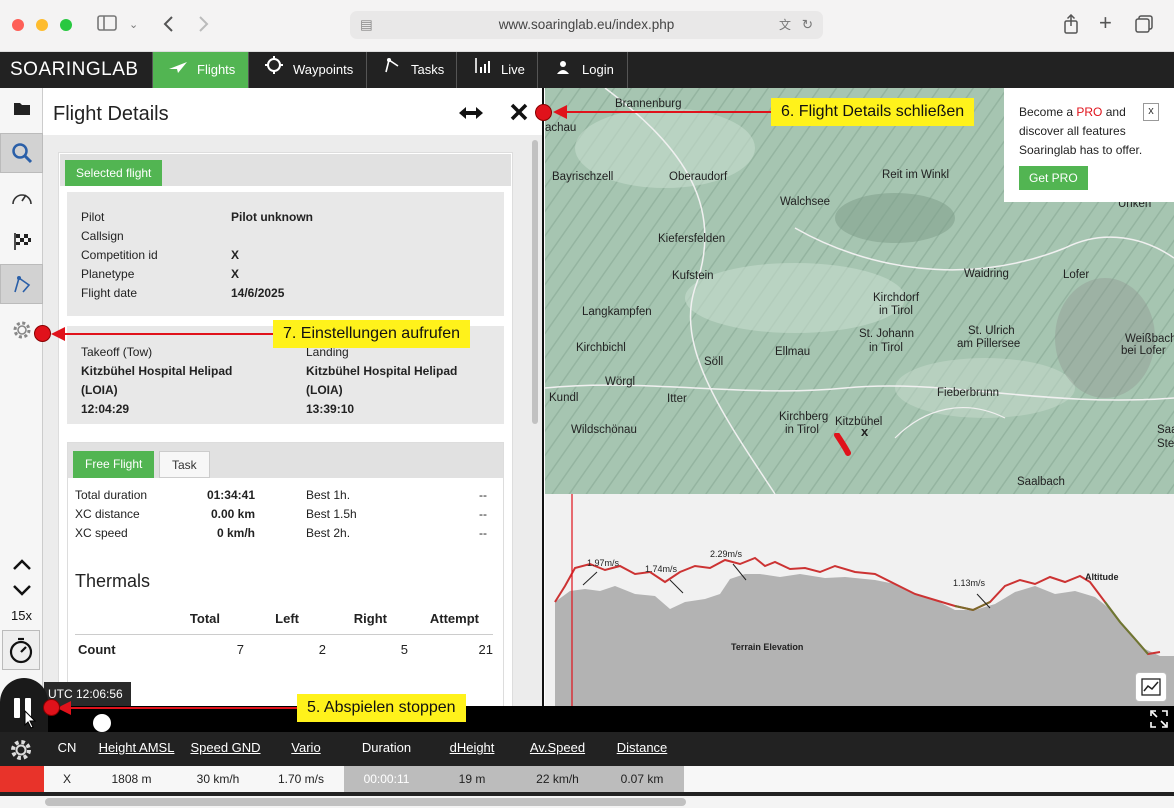 The width and height of the screenshot is (1174, 808). I want to click on free-flight-tab: Free Flight, so click(114, 464).